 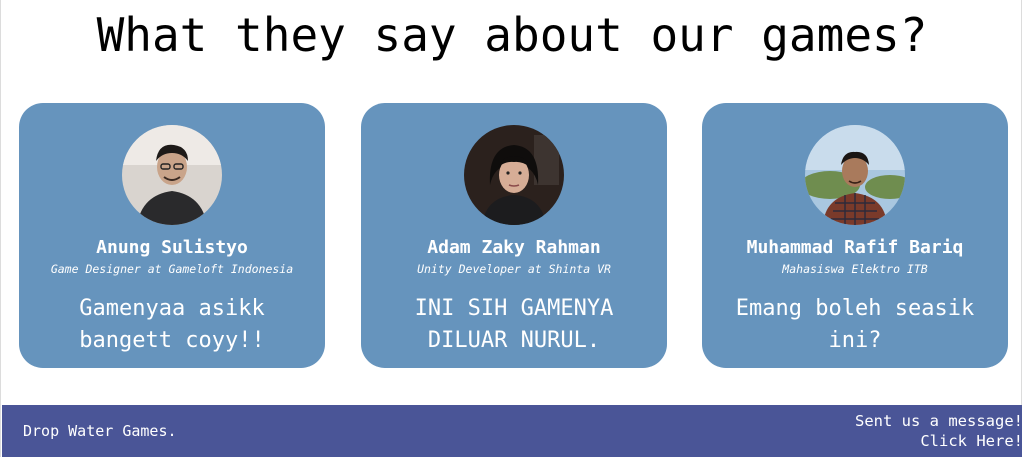 I want to click on testimonial-quote: Emang boleh seasik ini?, so click(x=855, y=324).